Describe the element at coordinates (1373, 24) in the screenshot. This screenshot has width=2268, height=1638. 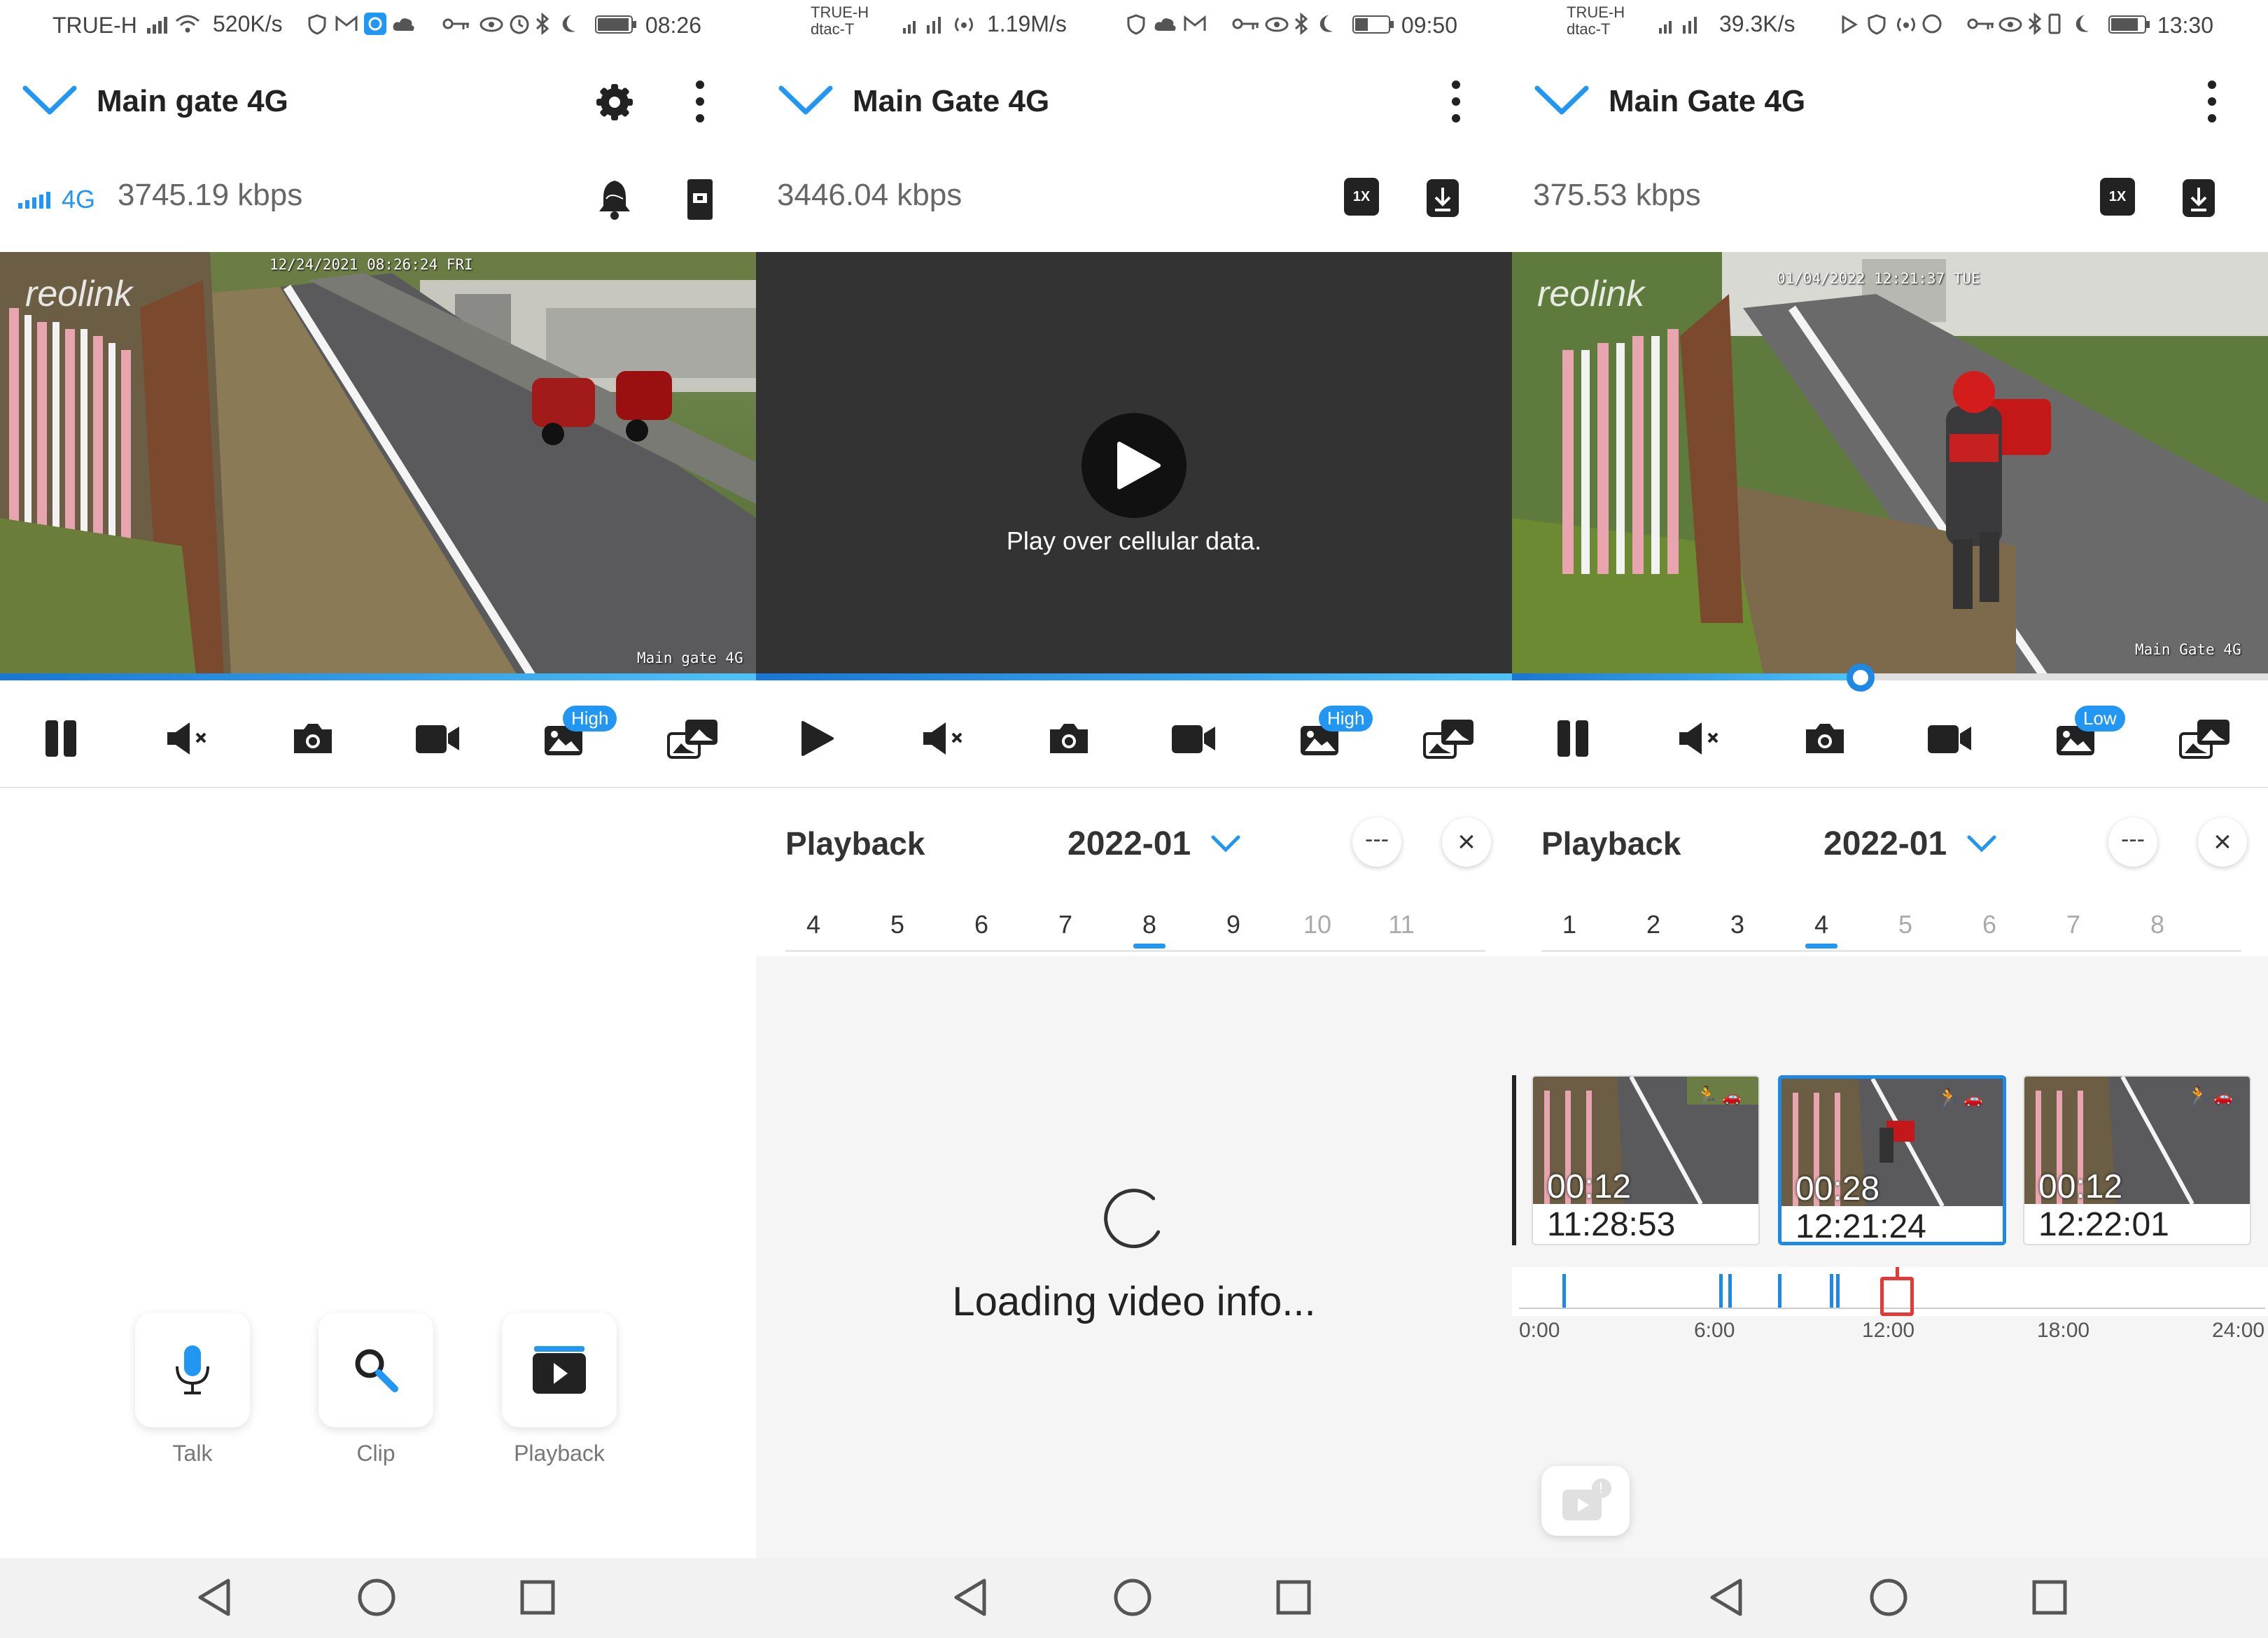
I see `battery-icon` at that location.